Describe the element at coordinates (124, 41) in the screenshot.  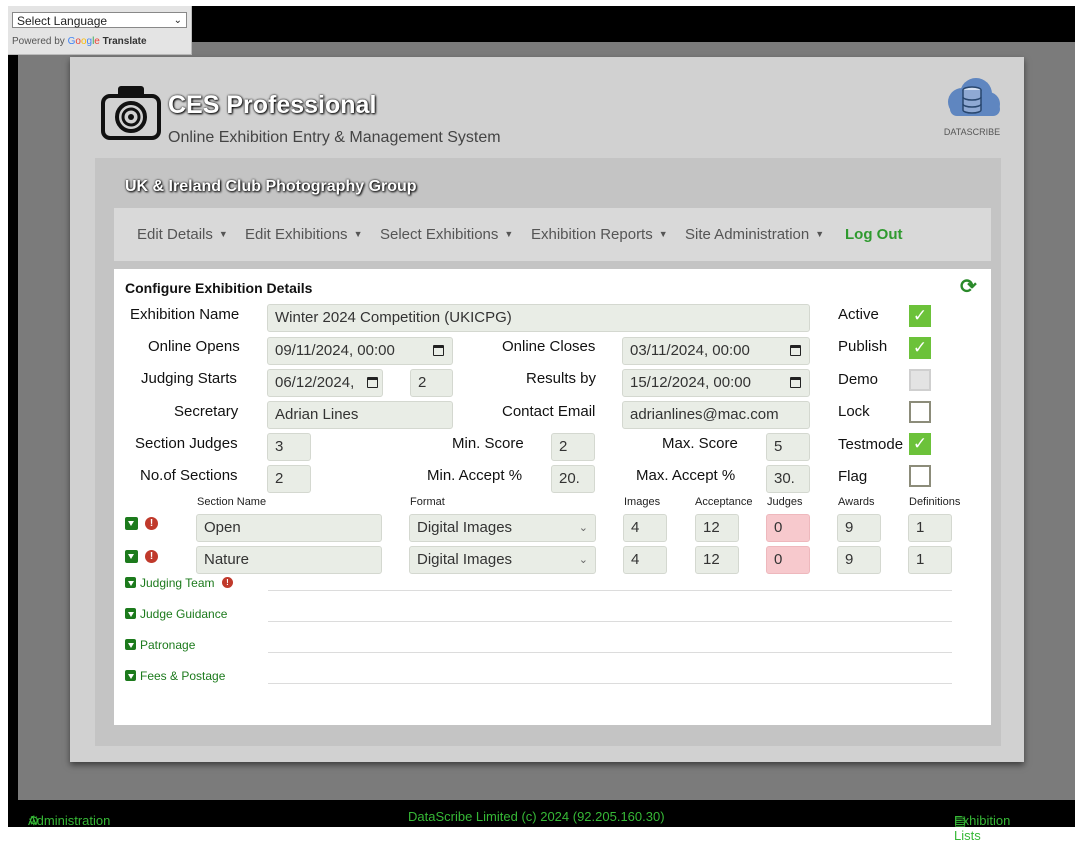
I see `translate-word: Translate` at that location.